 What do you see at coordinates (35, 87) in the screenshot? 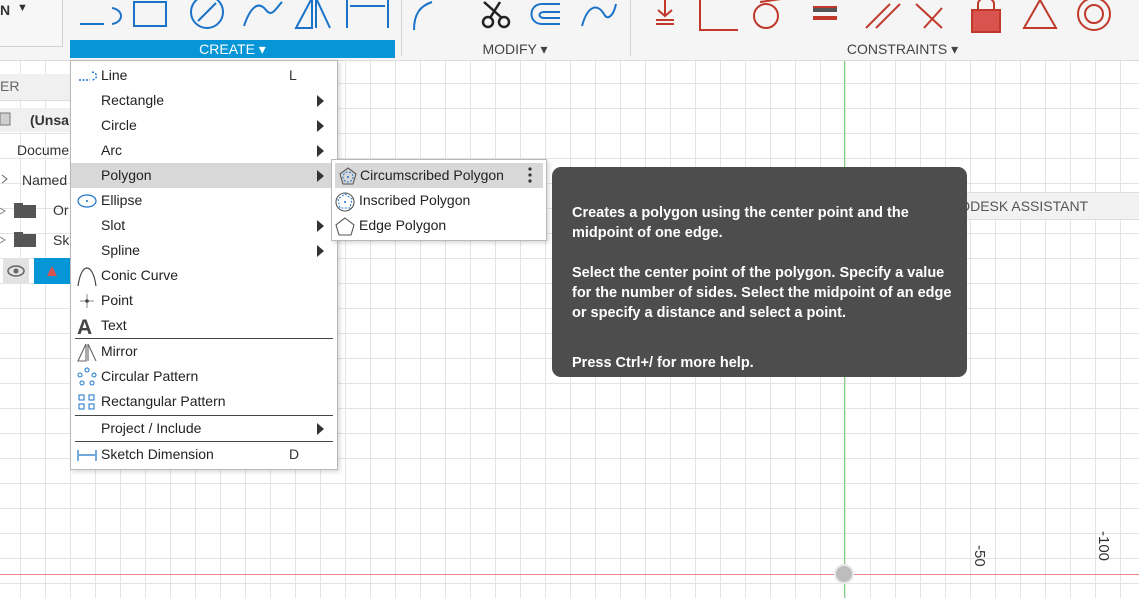
I see `browser-header: ER` at bounding box center [35, 87].